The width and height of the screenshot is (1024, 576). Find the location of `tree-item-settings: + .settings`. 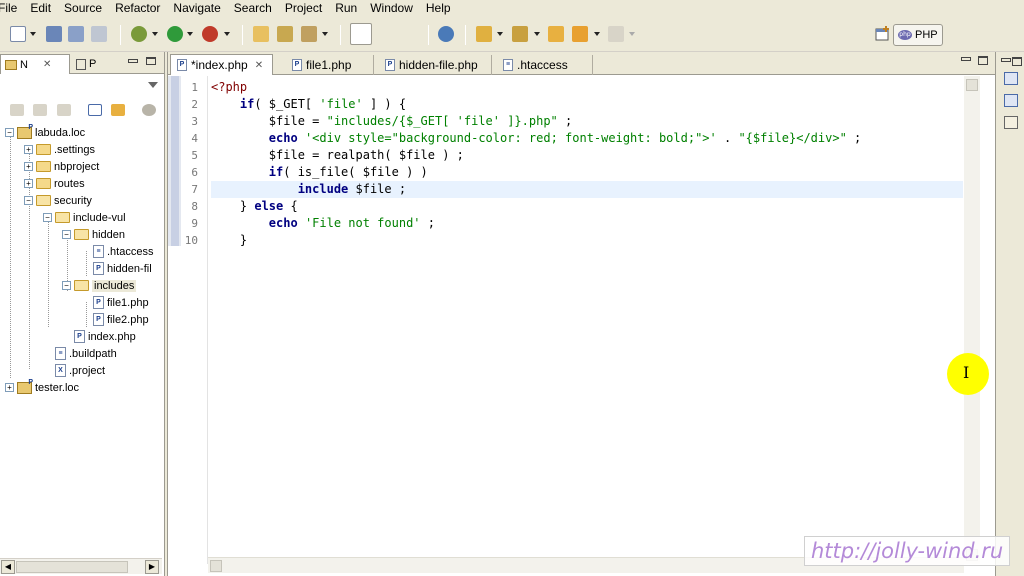

tree-item-settings: + .settings is located at coordinates (59, 149).